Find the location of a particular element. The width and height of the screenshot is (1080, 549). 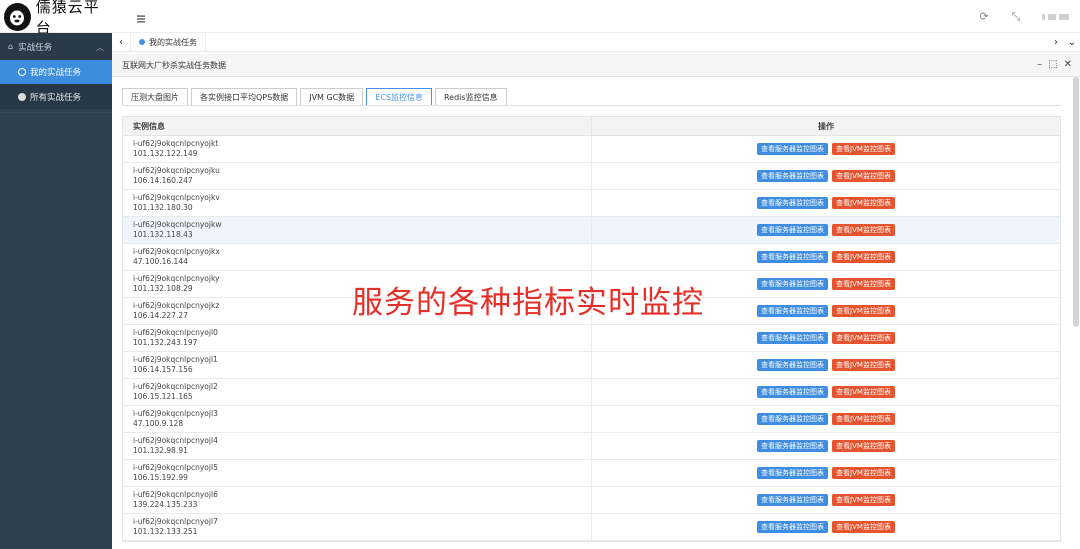

column-header-instance: 实例信息 is located at coordinates (357, 126).